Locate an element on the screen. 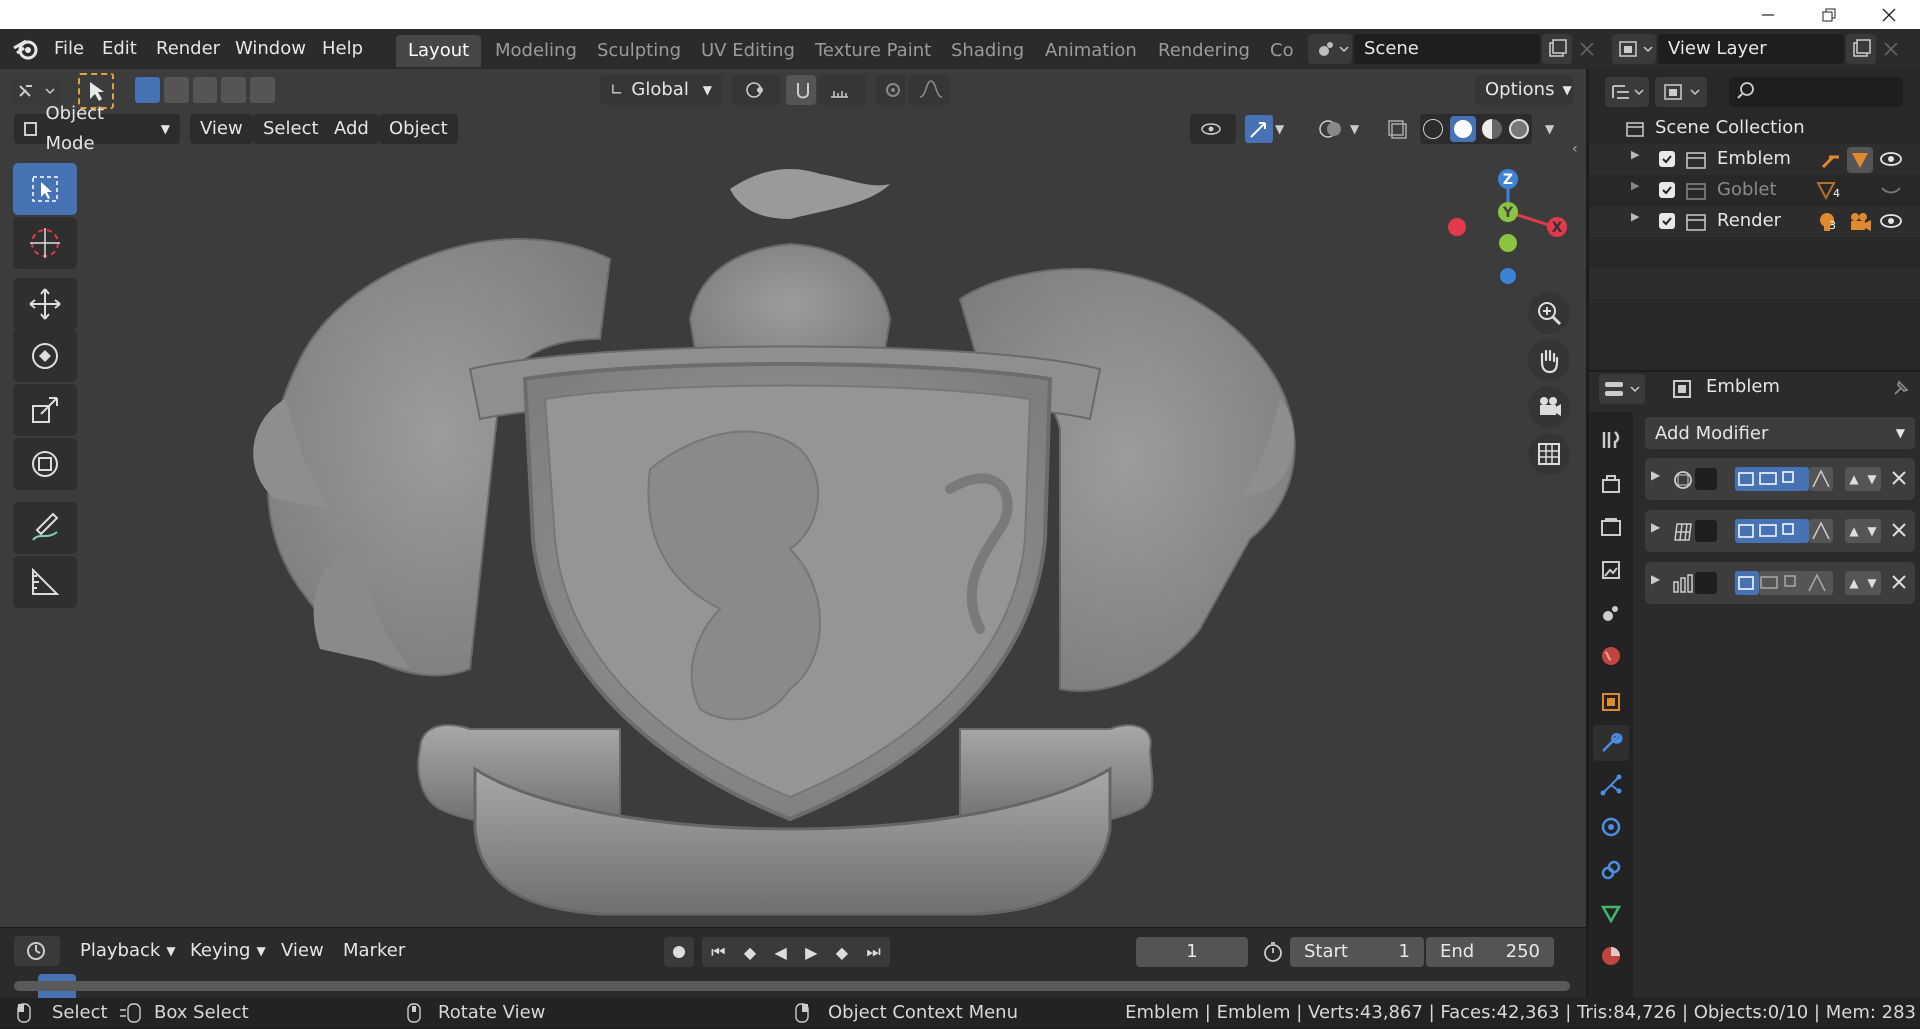 The image size is (1920, 1029). timeline-view-menu: View is located at coordinates (302, 951).